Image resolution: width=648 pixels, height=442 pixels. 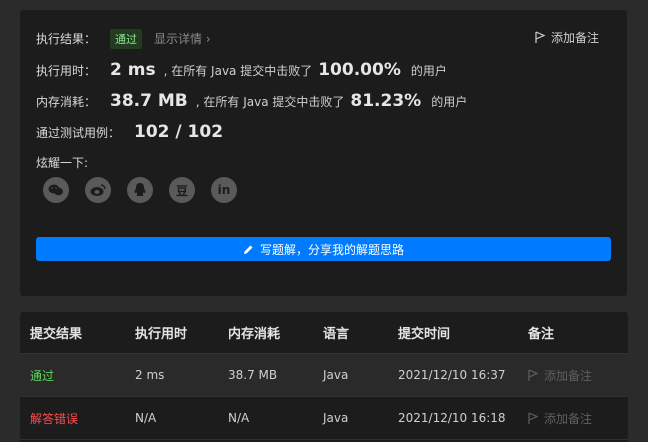 What do you see at coordinates (179, 132) in the screenshot?
I see `tests-value: 102 / 102` at bounding box center [179, 132].